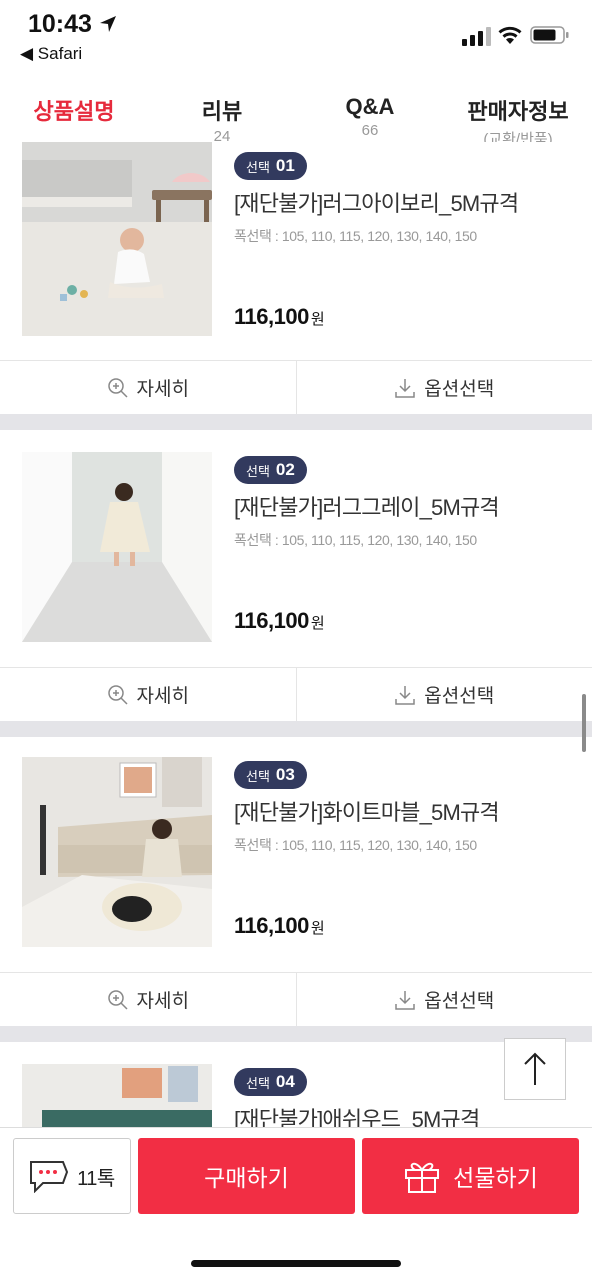 The height and width of the screenshot is (1280, 592). Describe the element at coordinates (376, 202) in the screenshot. I see `product-name: [재단불가]러그아이보리_5M규격` at that location.